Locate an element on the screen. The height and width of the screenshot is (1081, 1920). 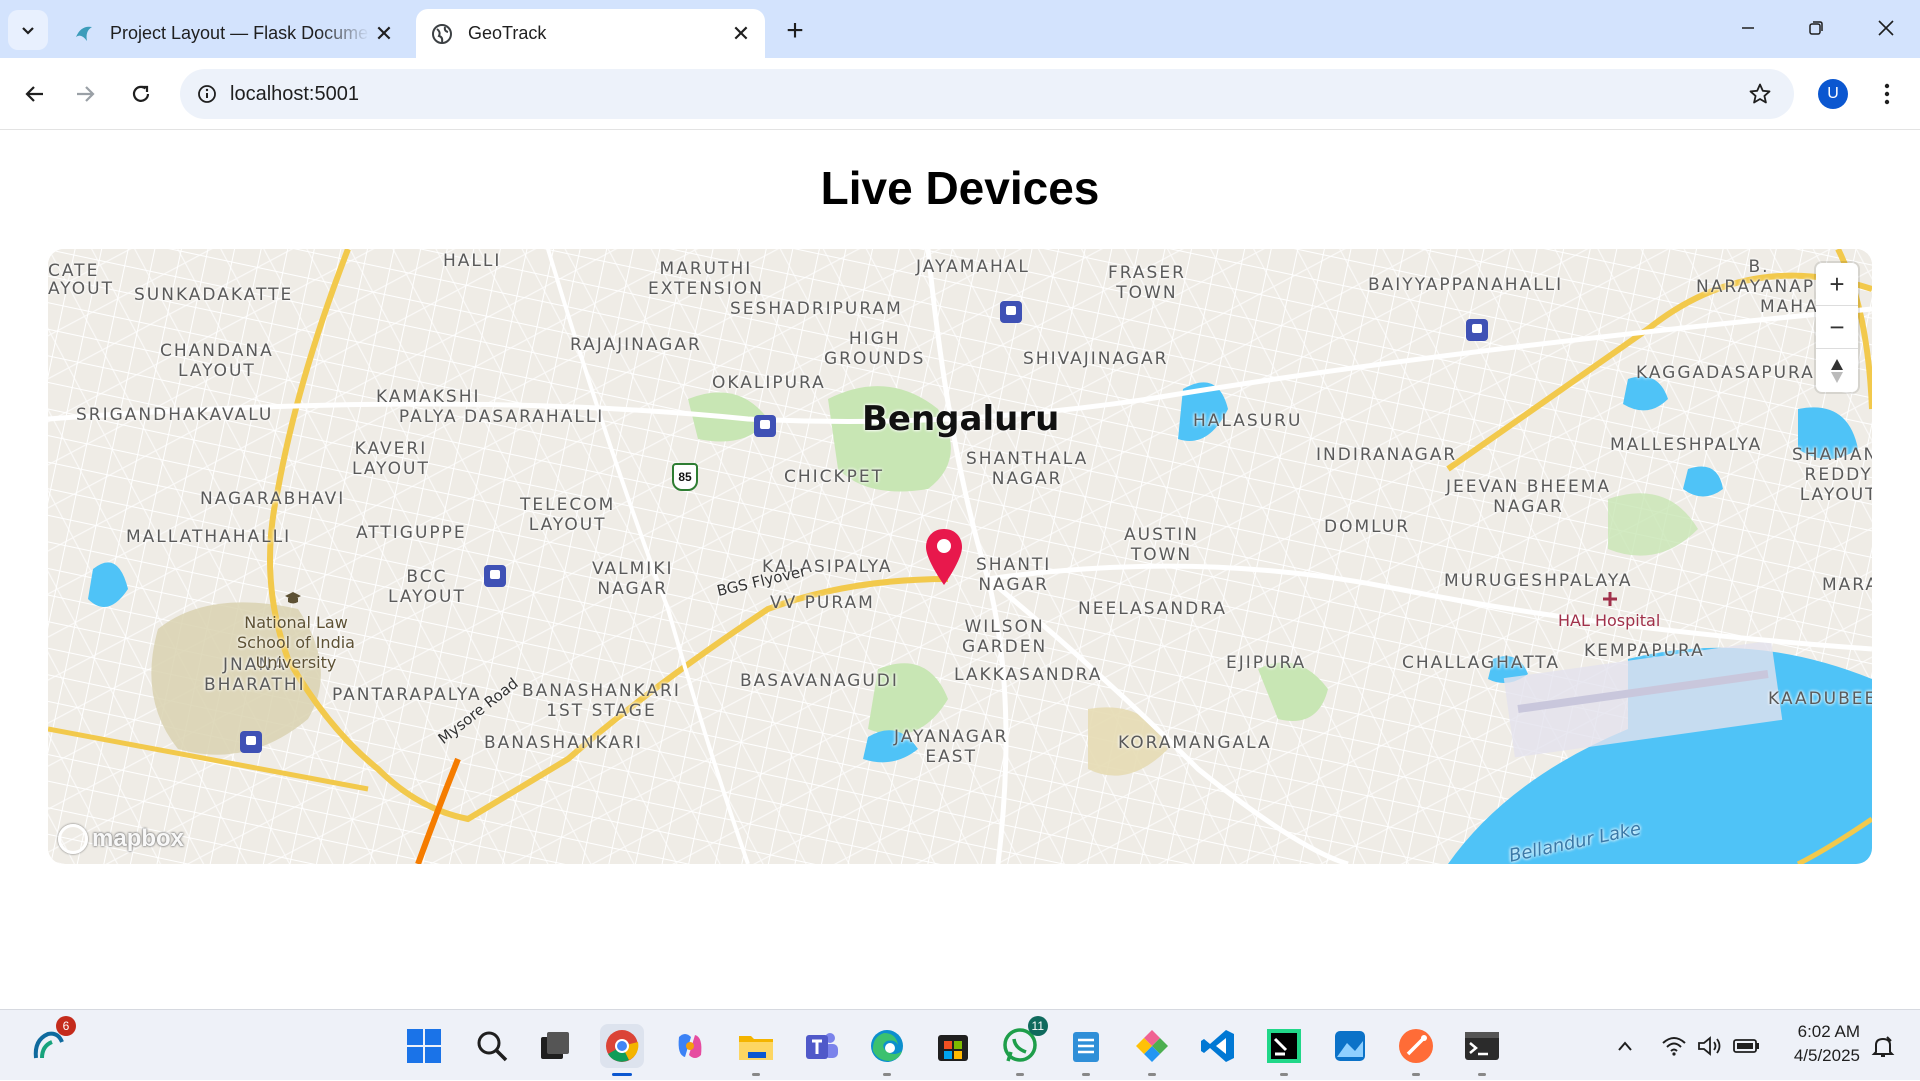
taskbar-chrome is located at coordinates (622, 1050).